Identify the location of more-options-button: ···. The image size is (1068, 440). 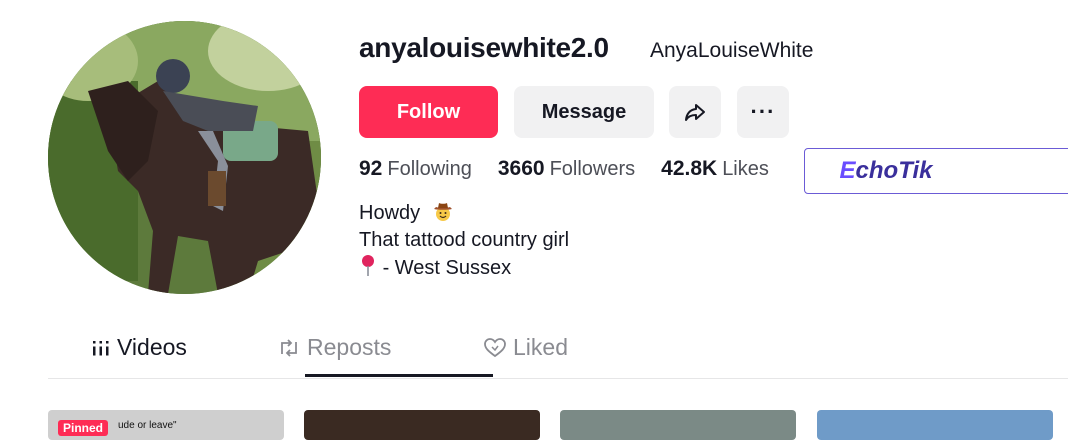
(763, 112).